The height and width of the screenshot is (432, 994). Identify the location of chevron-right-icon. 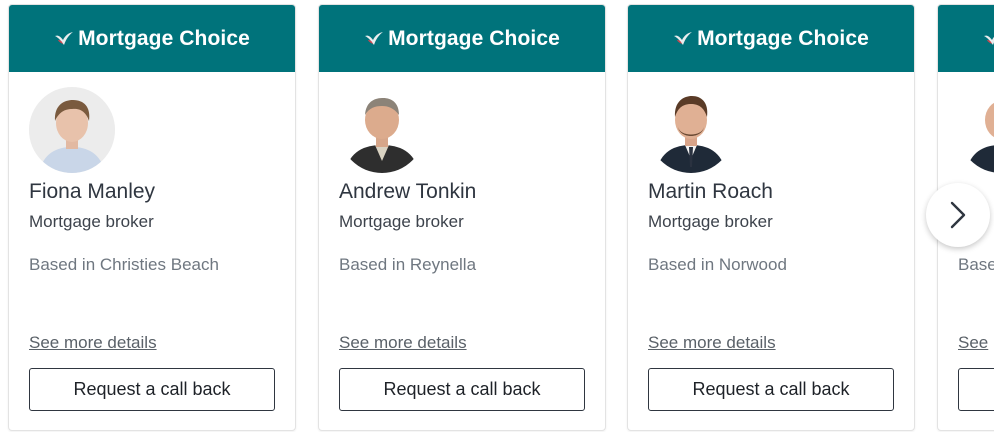
(958, 215).